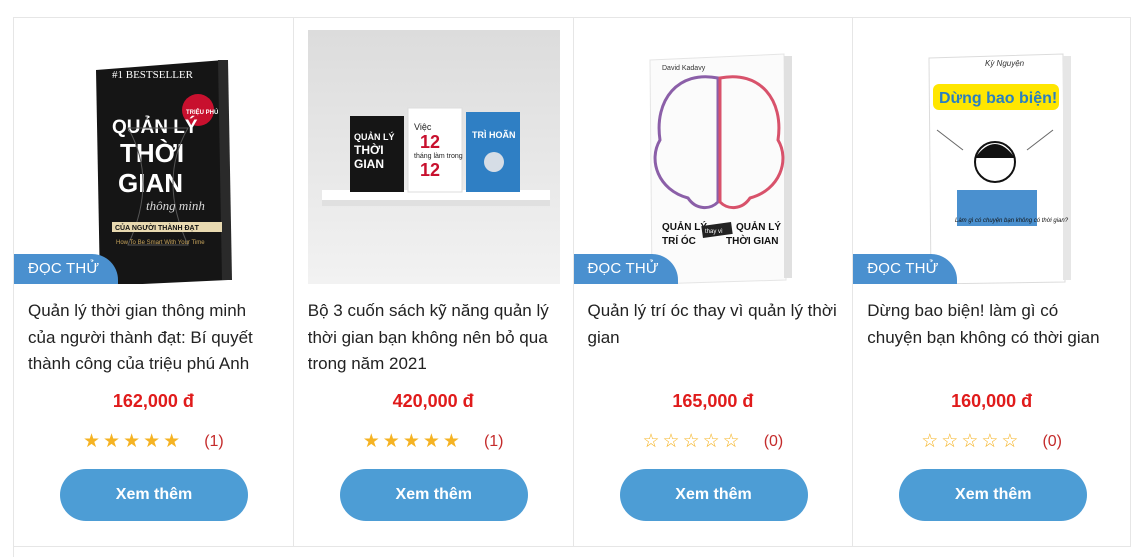 This screenshot has height=557, width=1148. What do you see at coordinates (369, 149) in the screenshot?
I see `svg-text: THỜI` at bounding box center [369, 149].